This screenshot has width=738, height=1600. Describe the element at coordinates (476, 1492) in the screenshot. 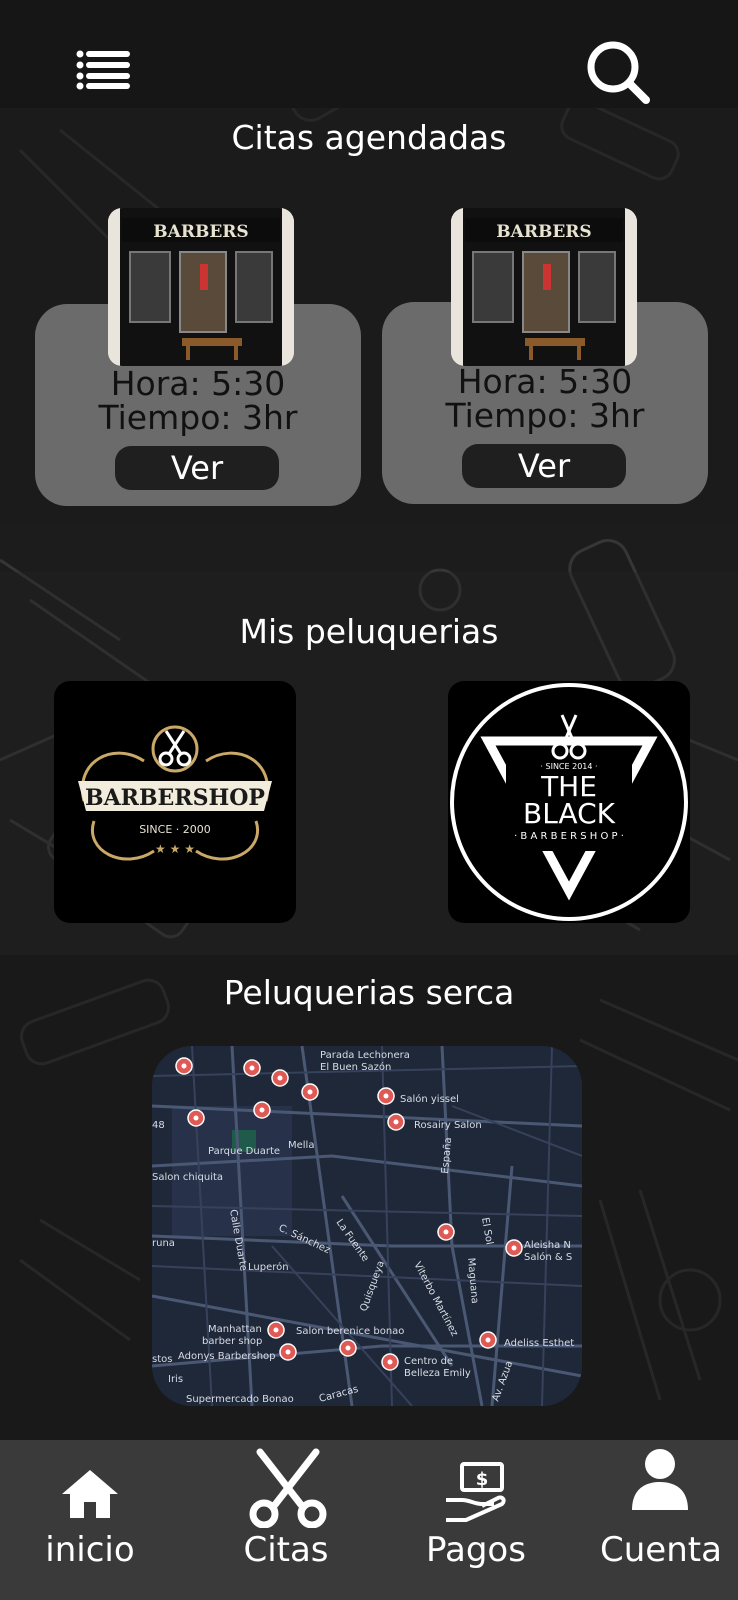

I see `payment-icon: $` at that location.